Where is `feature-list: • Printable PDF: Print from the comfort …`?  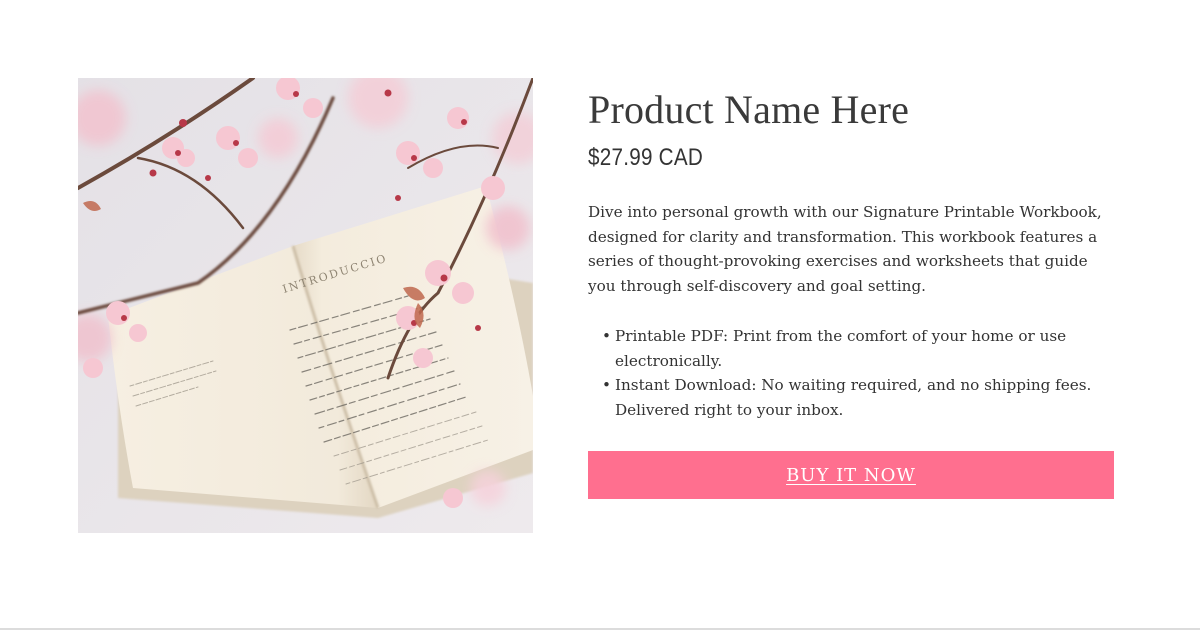
feature-list: • Printable PDF: Print from the comfort … is located at coordinates (853, 373).